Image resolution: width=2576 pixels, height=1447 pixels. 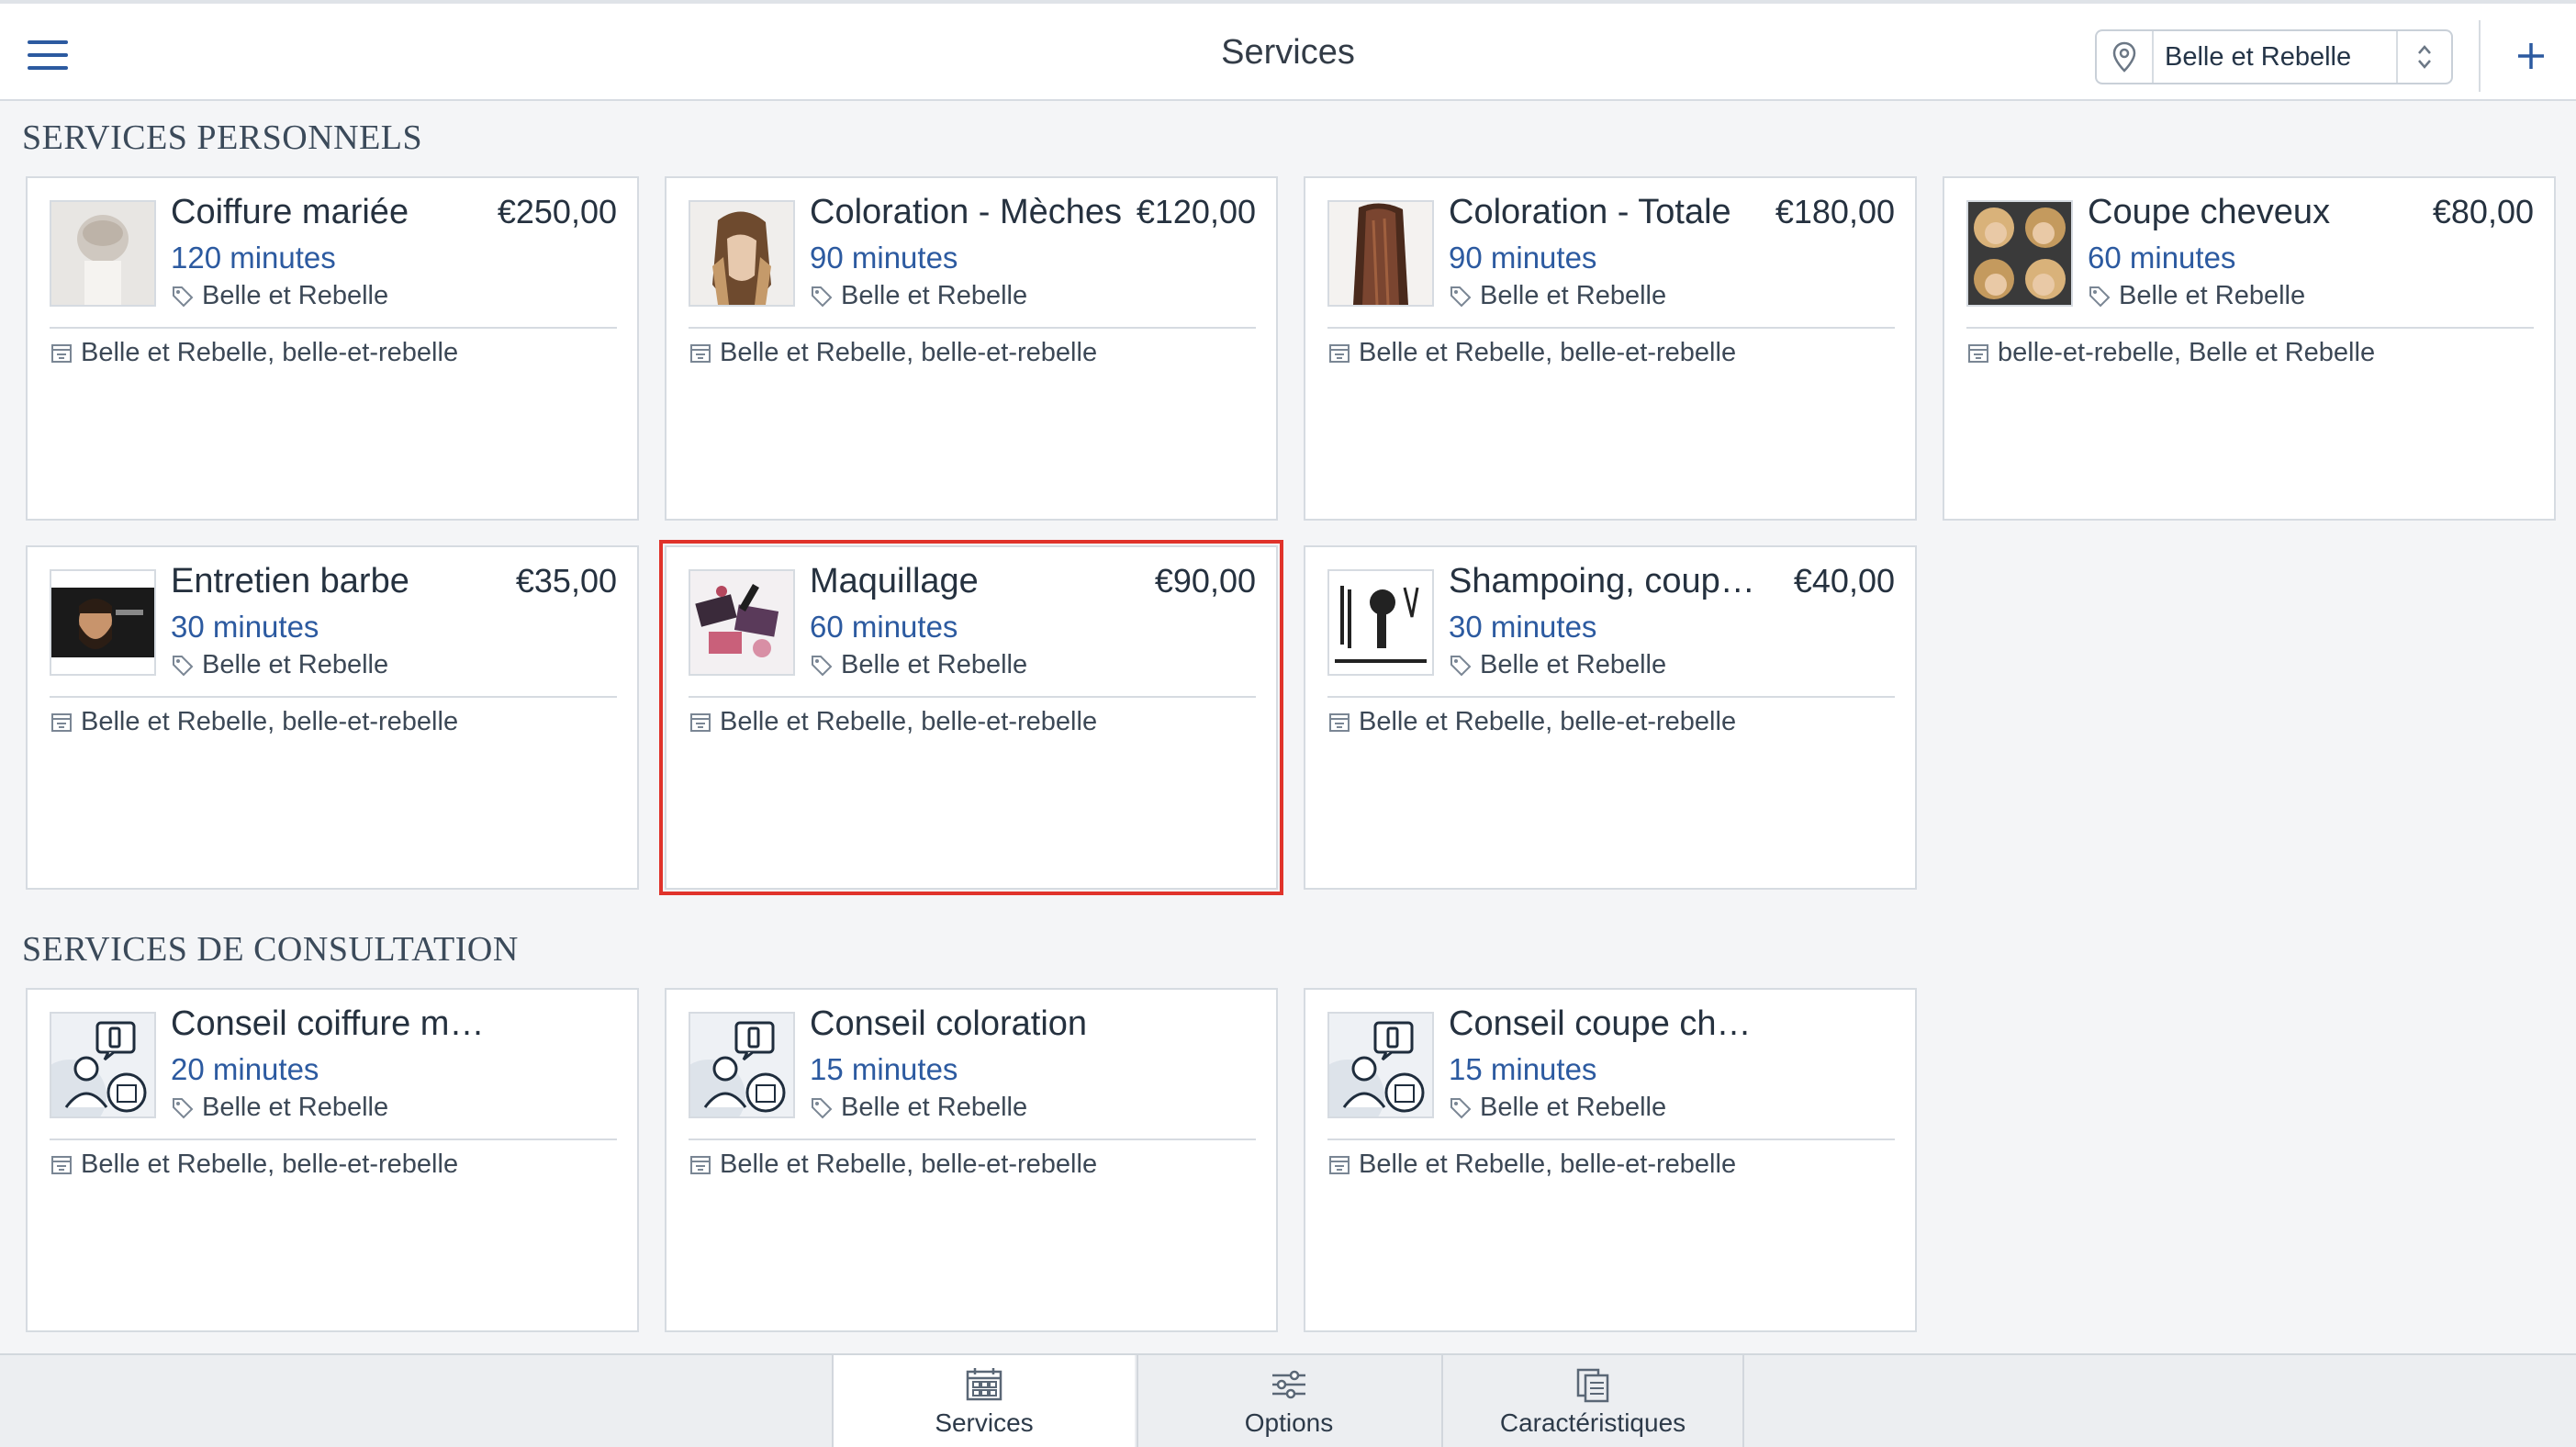 I want to click on service-price: €120,00, so click(x=1196, y=212).